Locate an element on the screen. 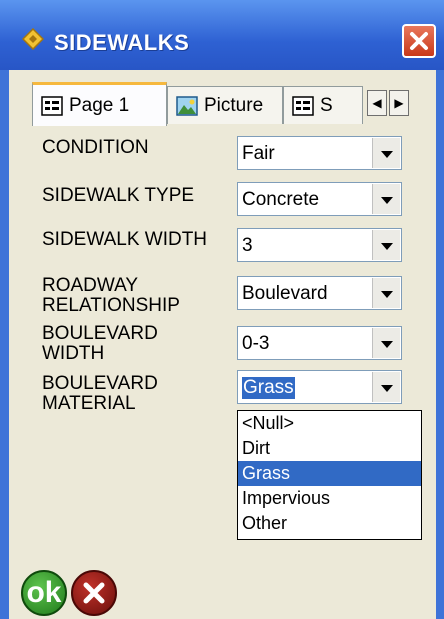 The height and width of the screenshot is (619, 444). tab-page-1: Page 1 is located at coordinates (99, 104).